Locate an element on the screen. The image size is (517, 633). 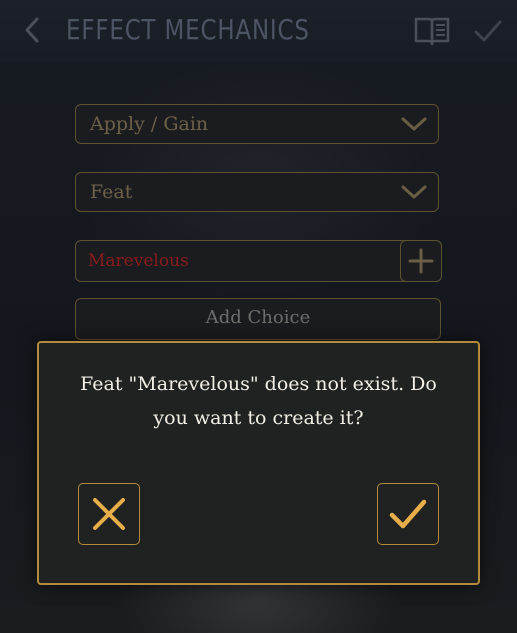
type-select: Feat is located at coordinates (257, 192).